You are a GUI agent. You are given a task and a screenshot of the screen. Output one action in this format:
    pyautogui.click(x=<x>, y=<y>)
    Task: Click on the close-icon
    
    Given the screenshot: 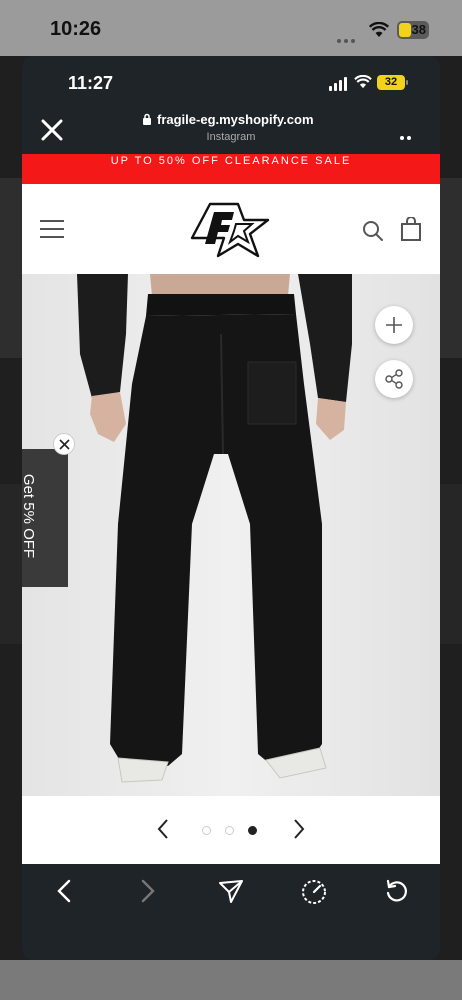 What is the action you would take?
    pyautogui.click(x=64, y=444)
    